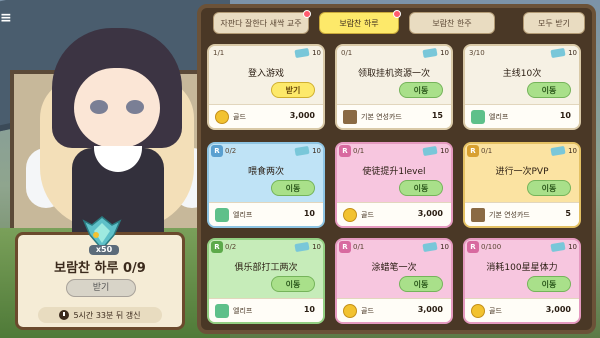 The width and height of the screenshot is (600, 338). I want to click on quest-task: 涂蜡笔一次, so click(394, 268).